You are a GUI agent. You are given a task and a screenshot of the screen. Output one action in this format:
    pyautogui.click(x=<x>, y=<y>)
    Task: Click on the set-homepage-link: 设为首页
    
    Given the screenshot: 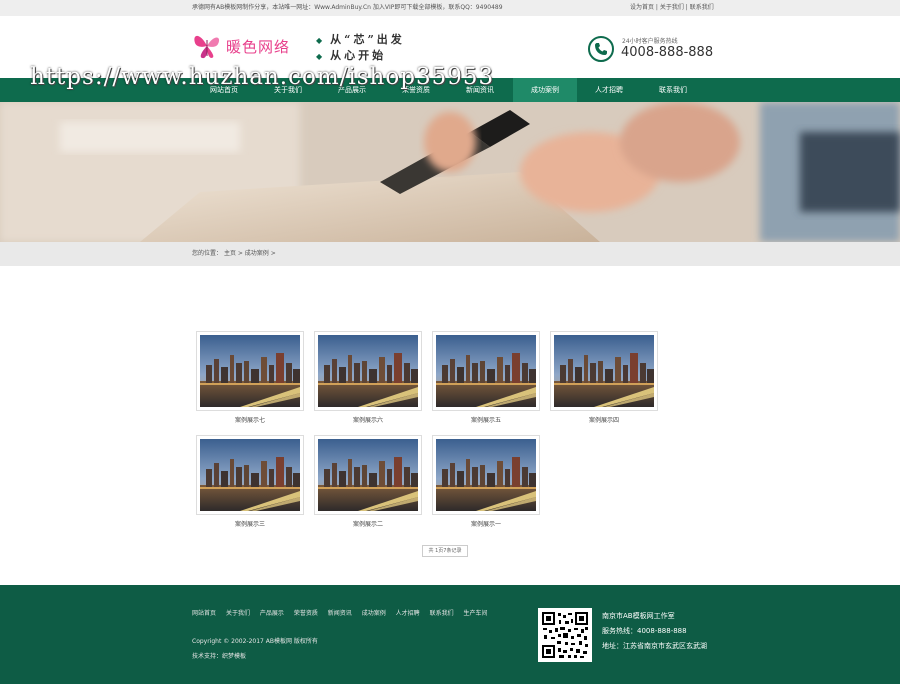 What is the action you would take?
    pyautogui.click(x=642, y=8)
    